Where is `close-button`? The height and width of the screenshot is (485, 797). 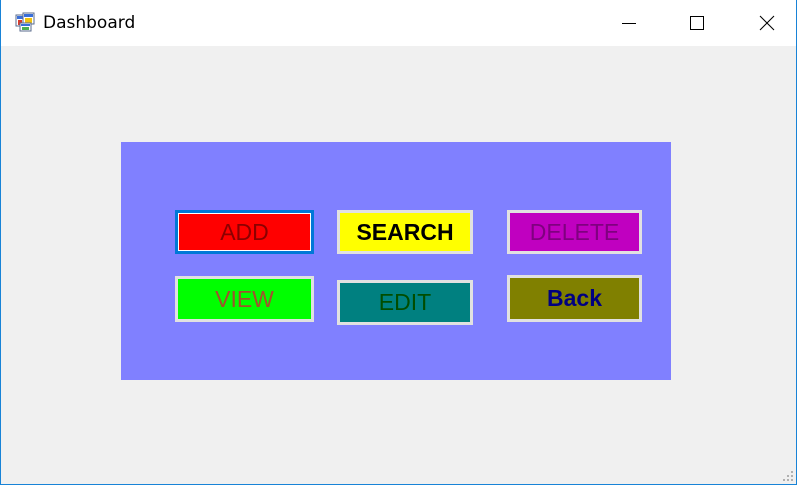 close-button is located at coordinates (766, 23).